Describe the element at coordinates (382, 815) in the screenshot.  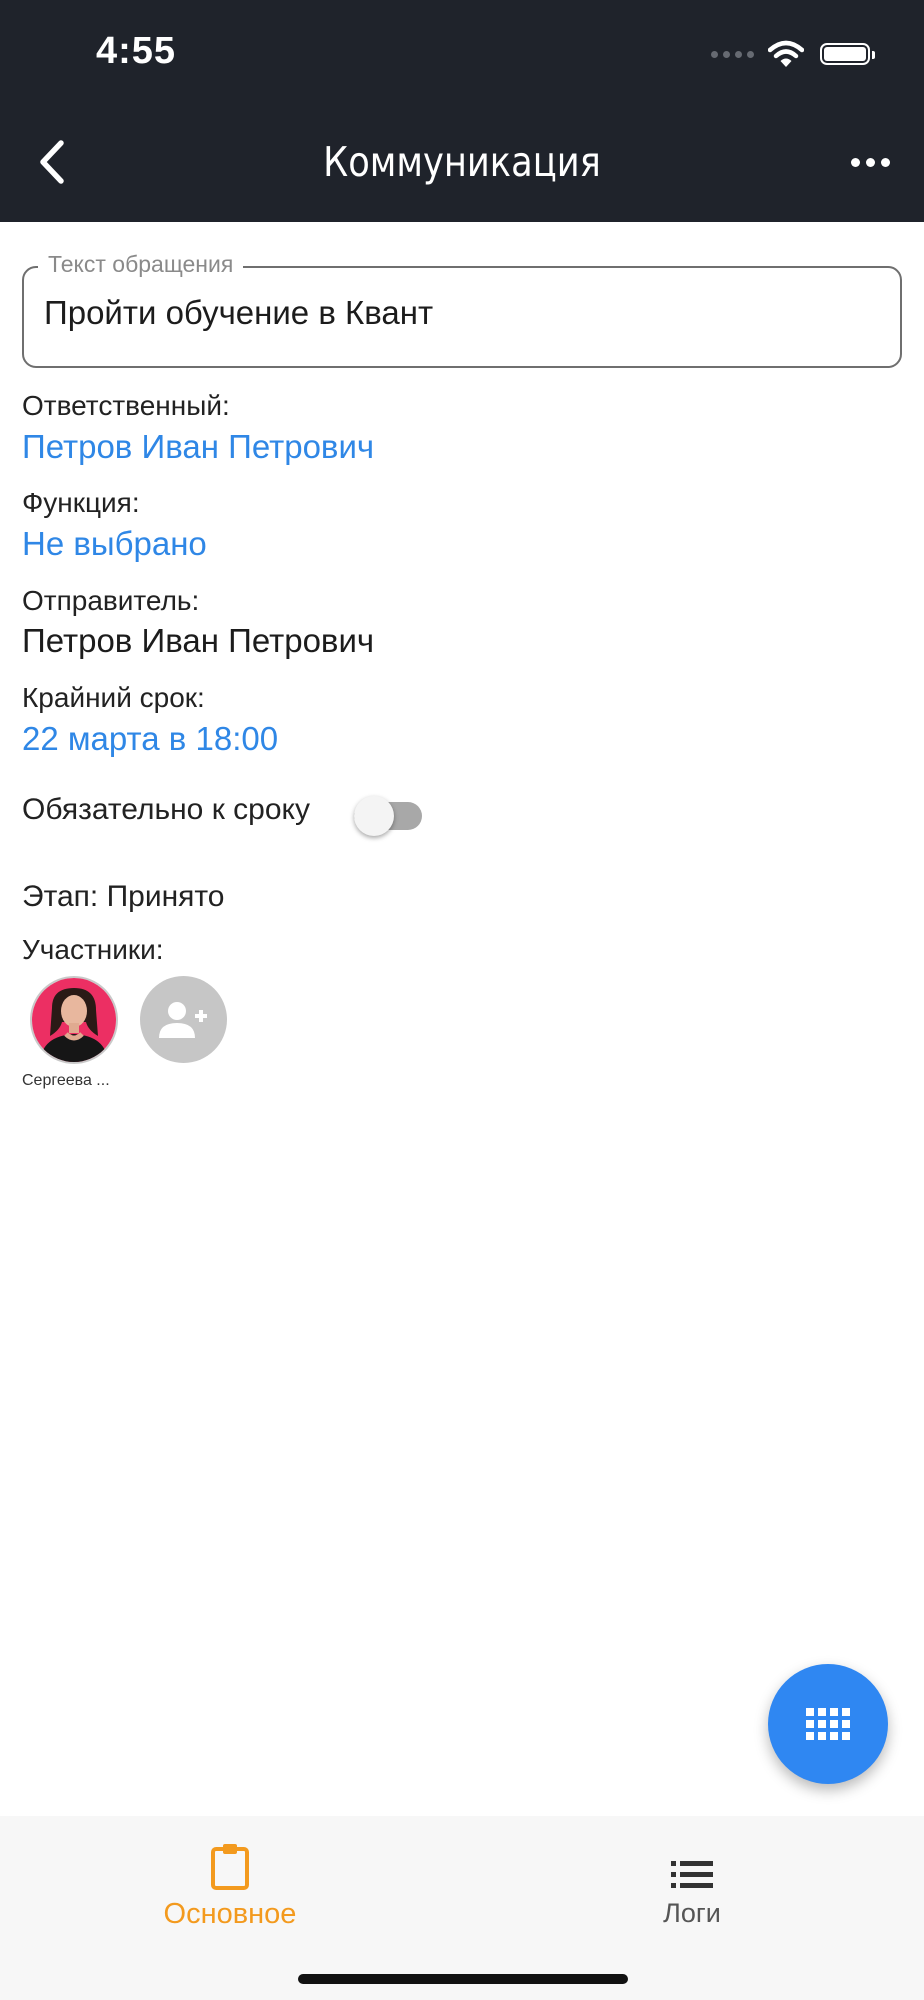
I see `deadline-required-toggle` at that location.